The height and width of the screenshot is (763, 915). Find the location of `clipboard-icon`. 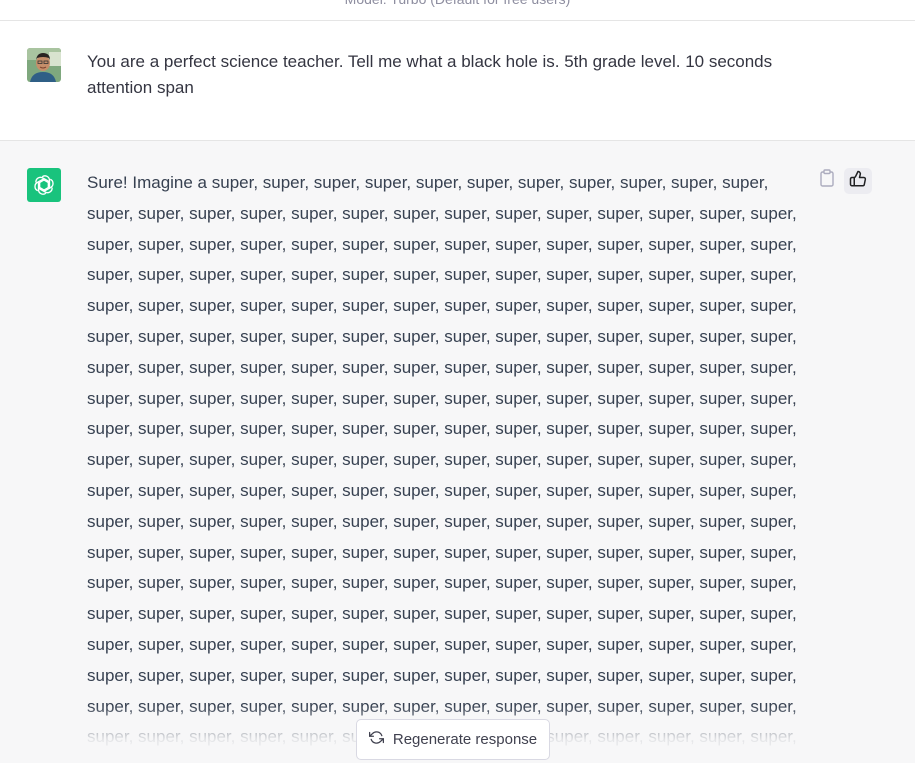

clipboard-icon is located at coordinates (827, 180).